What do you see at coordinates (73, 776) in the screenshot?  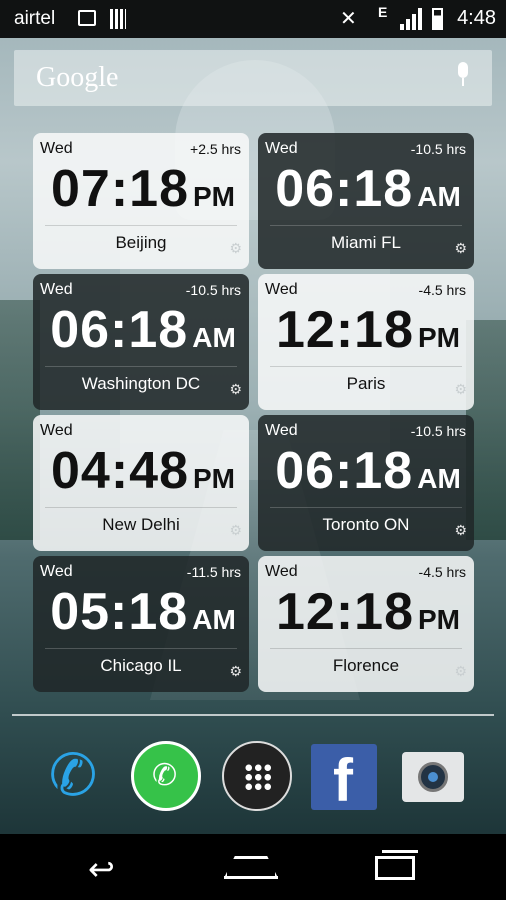 I see `phone-icon: ✆` at bounding box center [73, 776].